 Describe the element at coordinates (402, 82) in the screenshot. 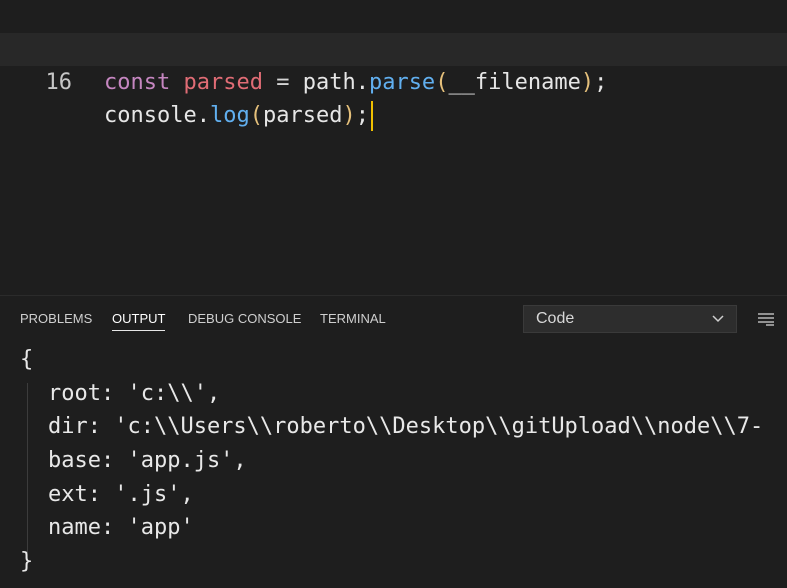

I see `method-token: parse` at that location.